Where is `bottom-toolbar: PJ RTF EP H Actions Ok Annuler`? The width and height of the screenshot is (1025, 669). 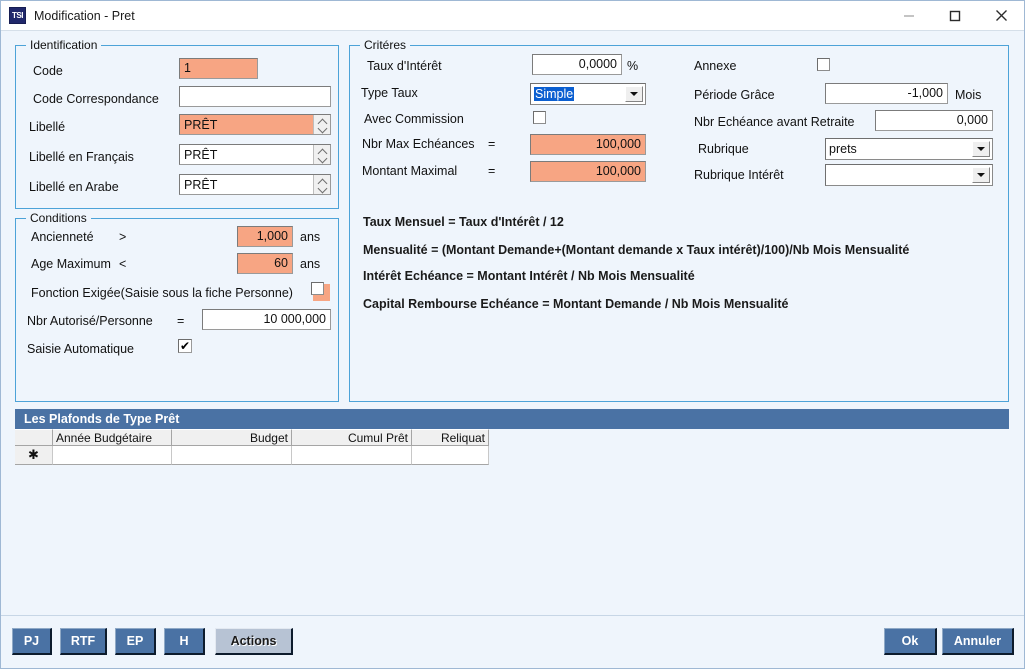
bottom-toolbar: PJ RTF EP H Actions Ok Annuler is located at coordinates (512, 641).